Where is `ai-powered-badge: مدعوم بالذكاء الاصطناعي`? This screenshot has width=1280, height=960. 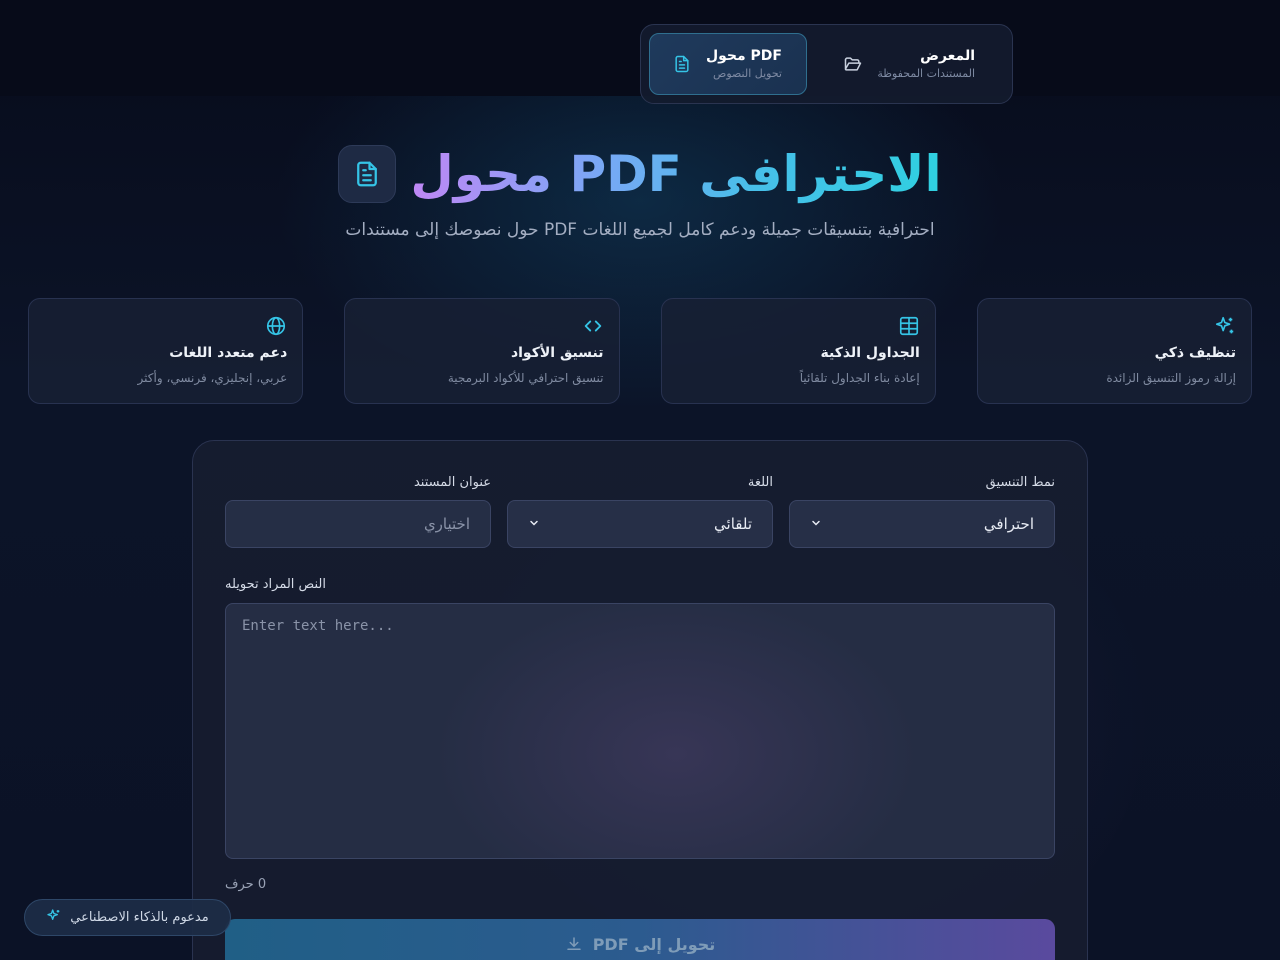
ai-powered-badge: مدعوم بالذكاء الاصطناعي is located at coordinates (127, 917).